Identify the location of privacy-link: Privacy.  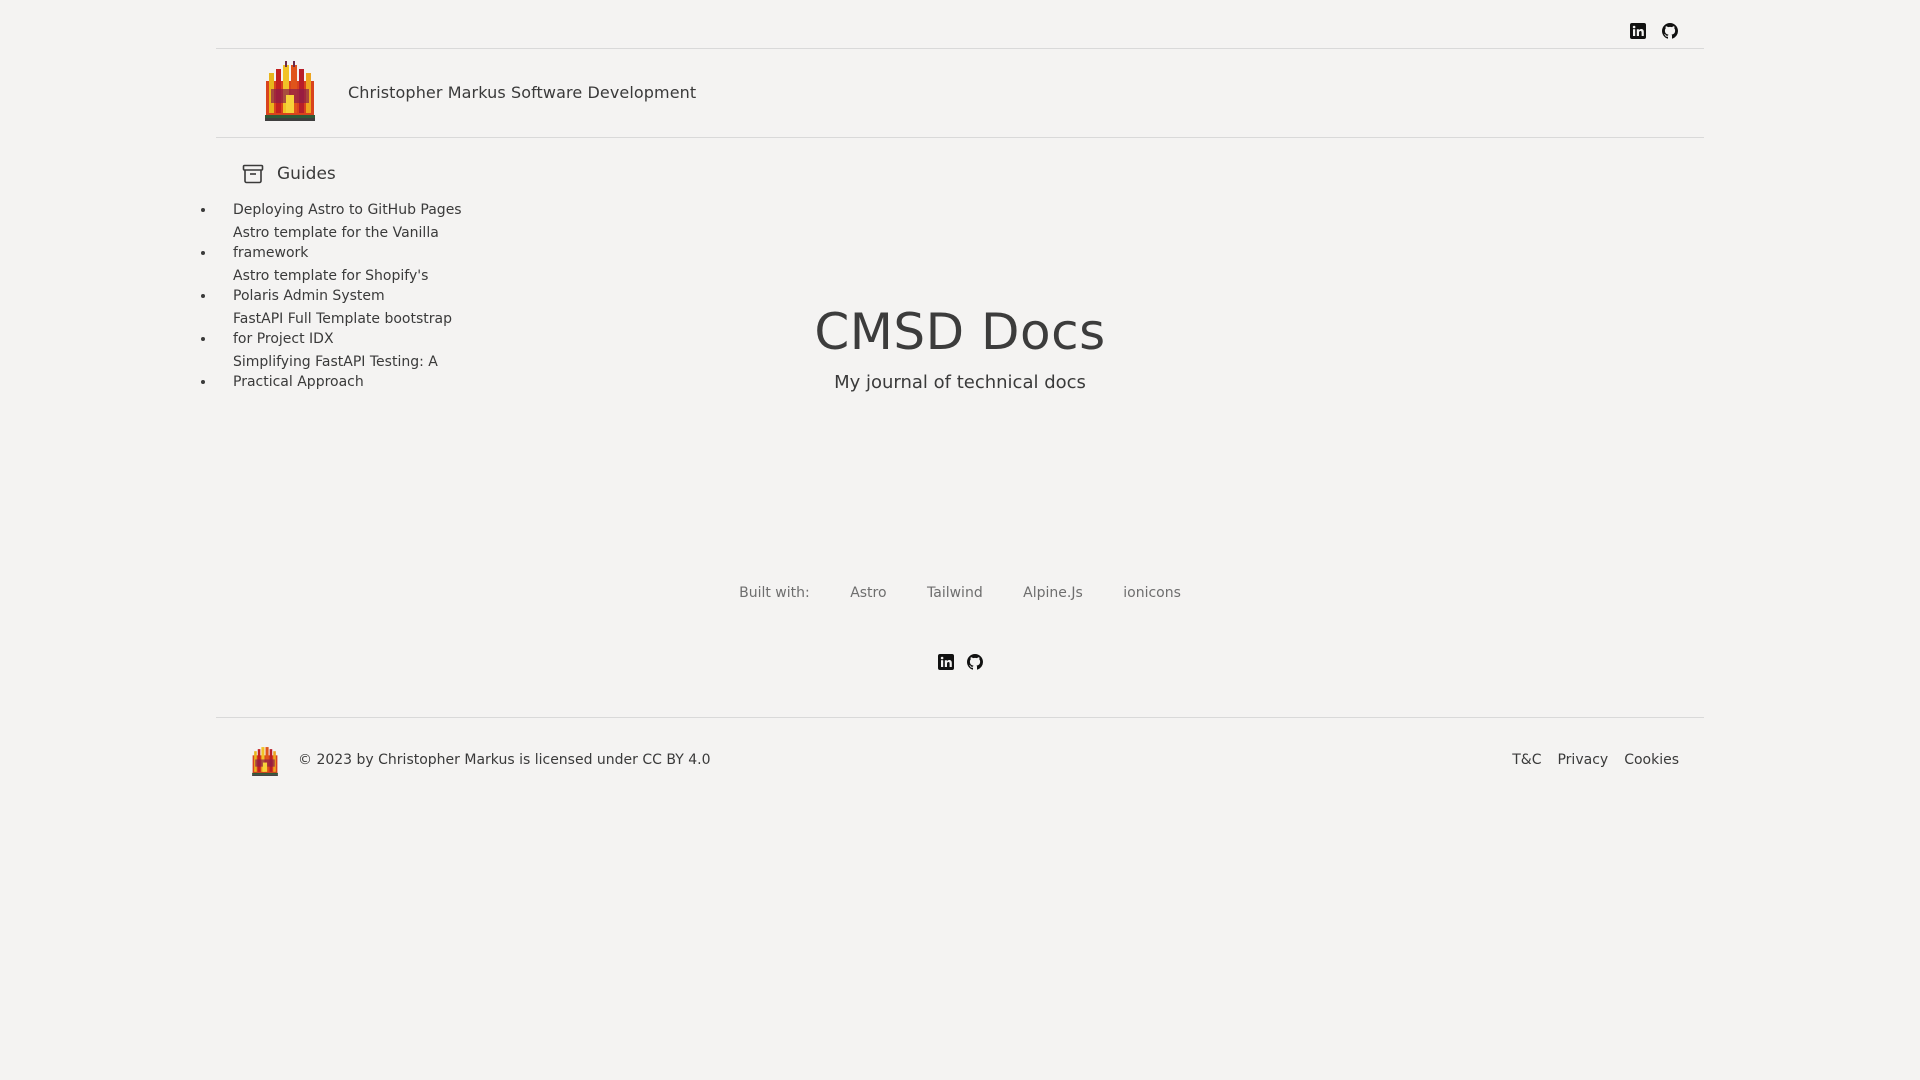
(1582, 760).